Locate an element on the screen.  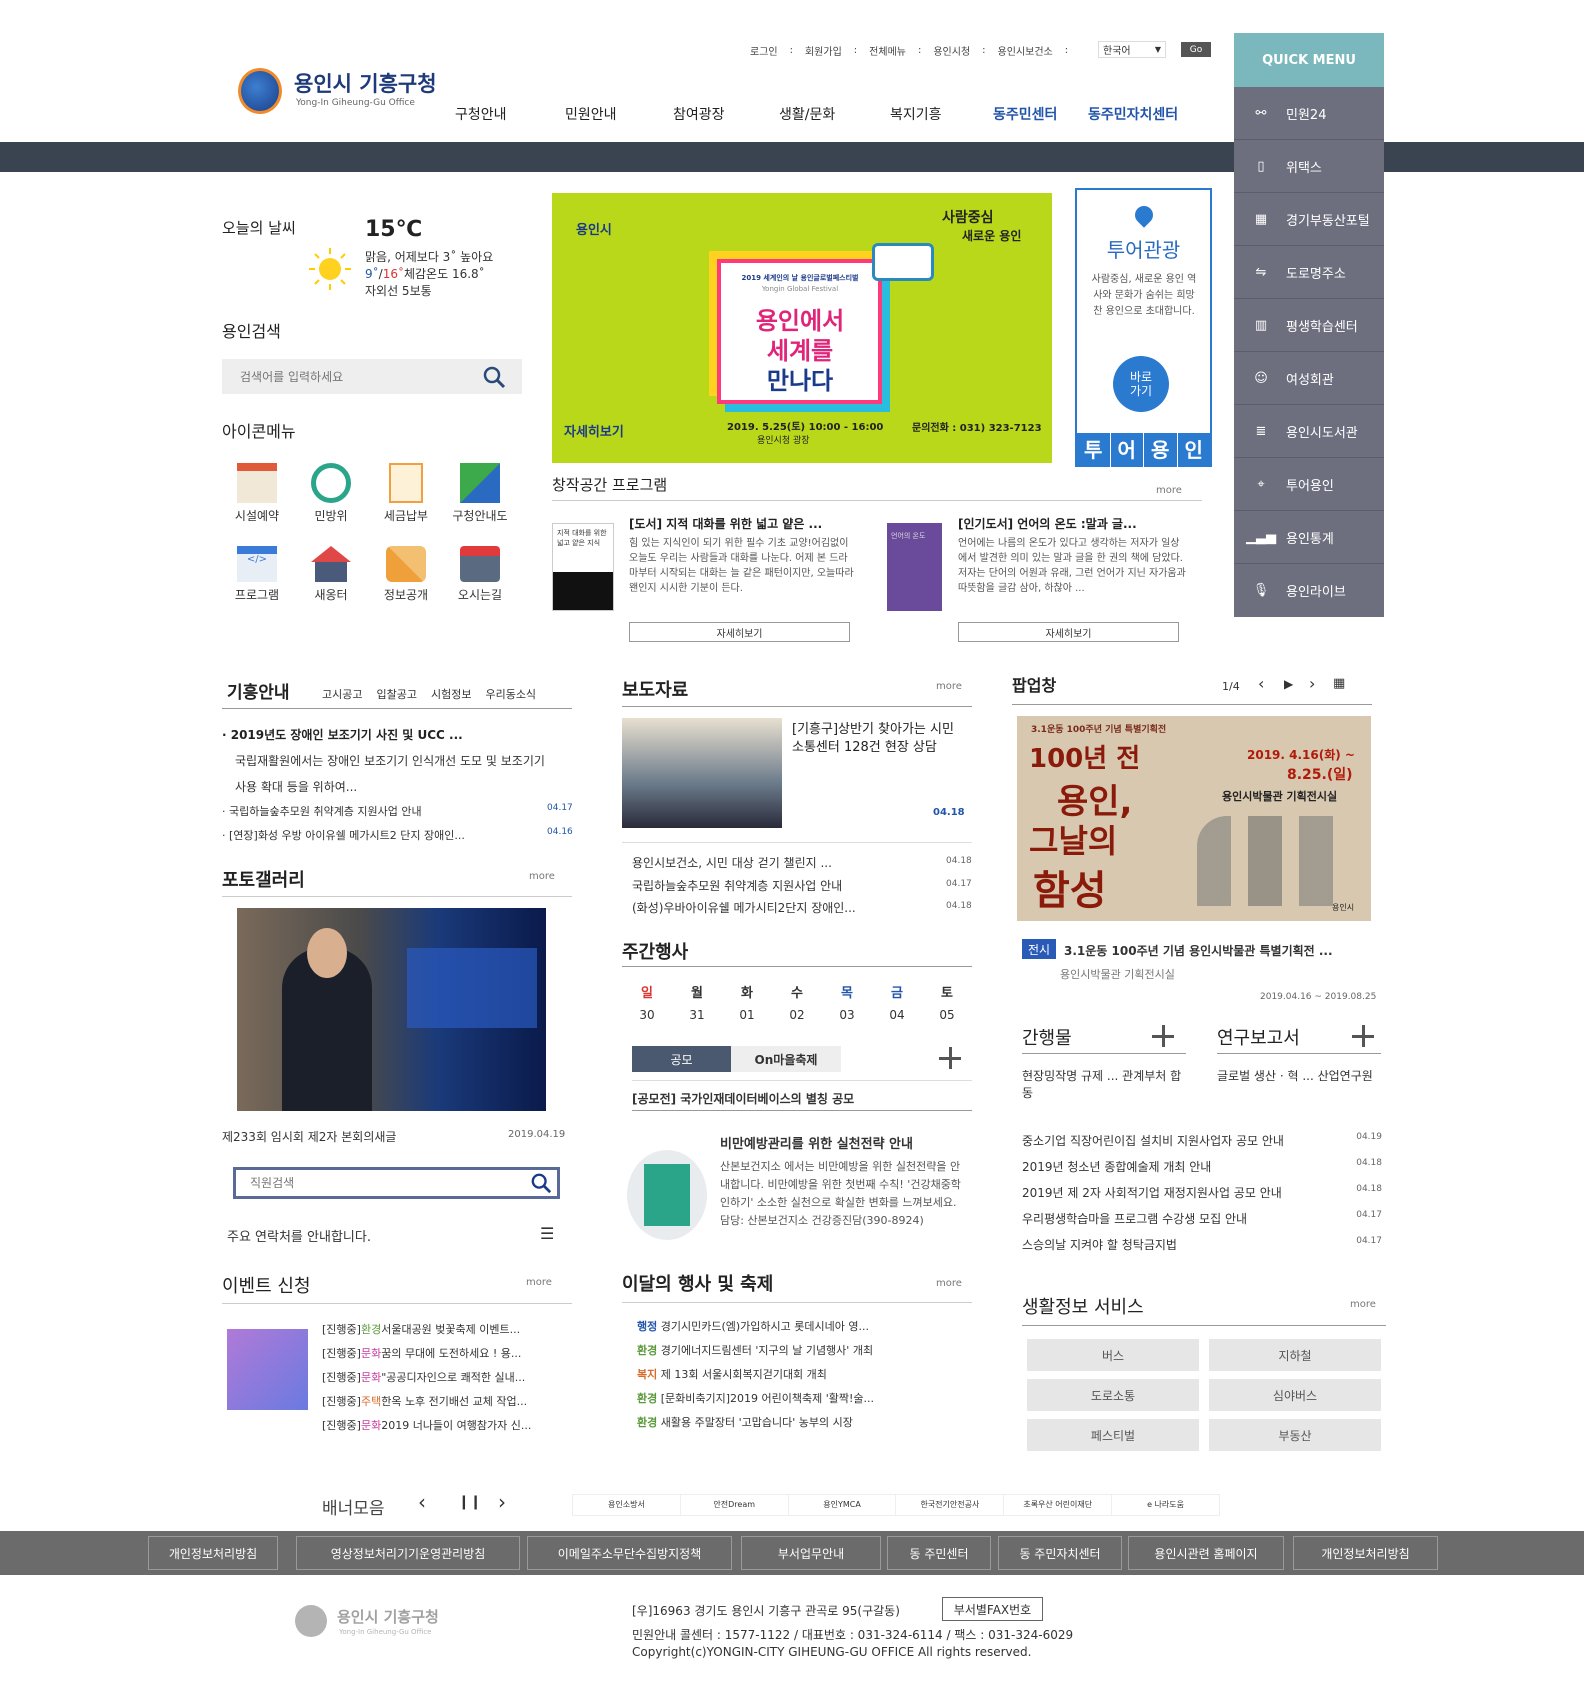
monthly-item: 복지 제 13회 서울시회복지걷기대회 개최 is located at coordinates (804, 1375).